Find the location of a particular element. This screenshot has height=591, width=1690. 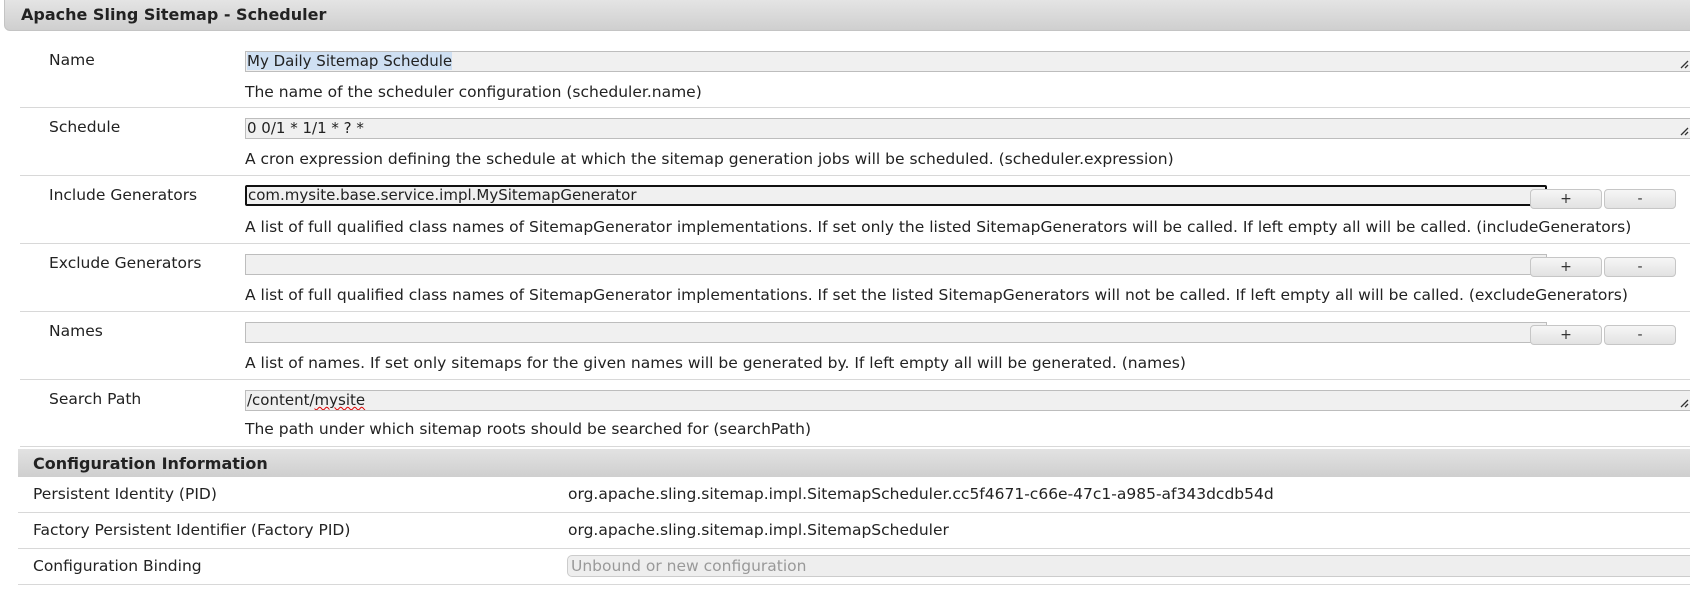

remove-exclude-generator-button: - is located at coordinates (1640, 267).